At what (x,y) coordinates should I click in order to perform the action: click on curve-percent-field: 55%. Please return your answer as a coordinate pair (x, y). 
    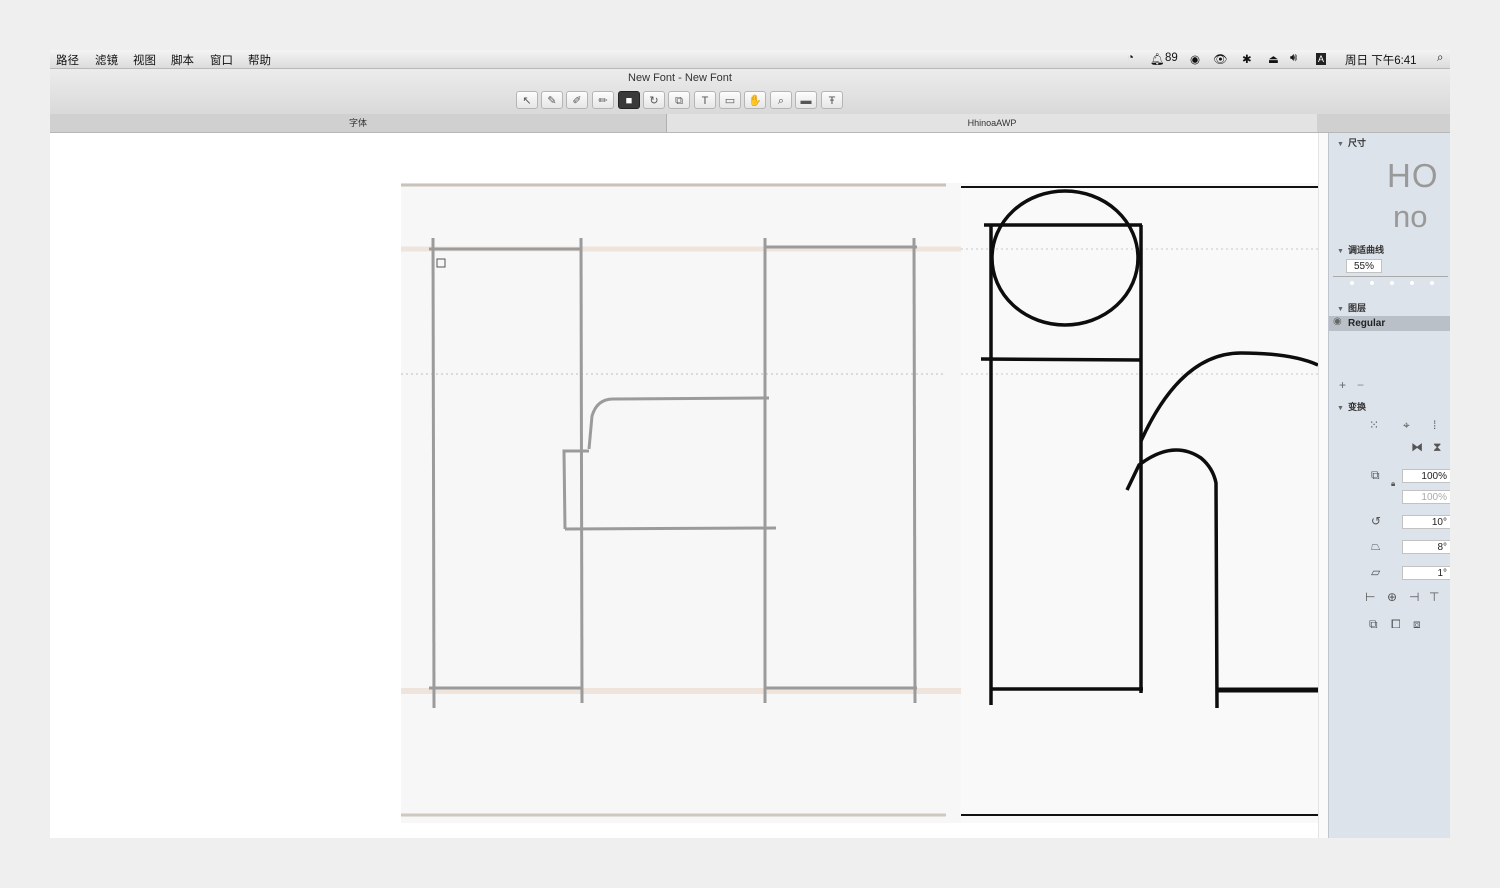
    Looking at the image, I should click on (1364, 266).